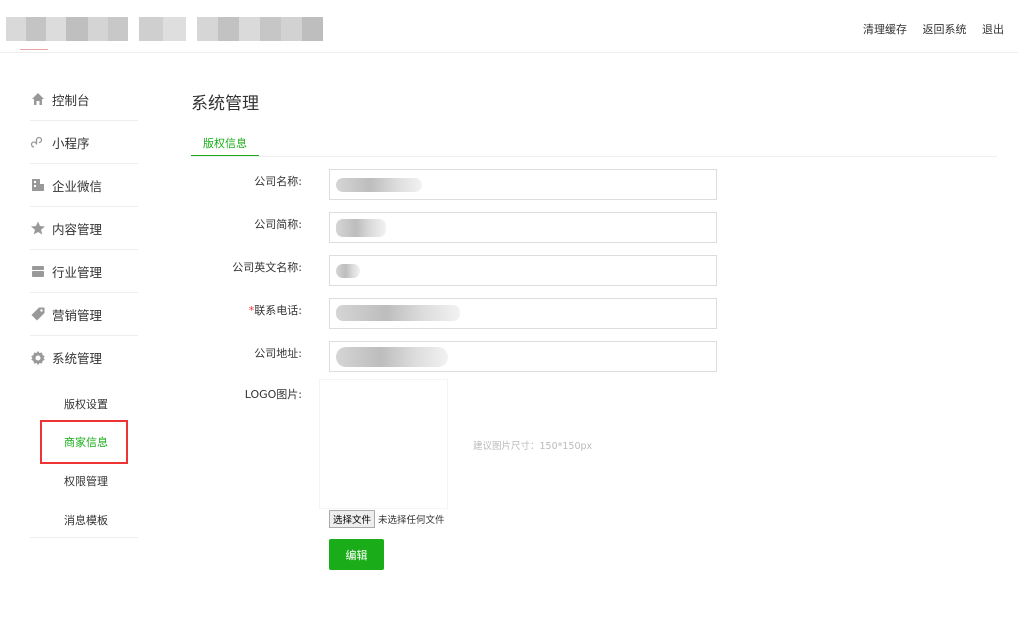 The height and width of the screenshot is (625, 1018). Describe the element at coordinates (38, 228) in the screenshot. I see `content-icon` at that location.